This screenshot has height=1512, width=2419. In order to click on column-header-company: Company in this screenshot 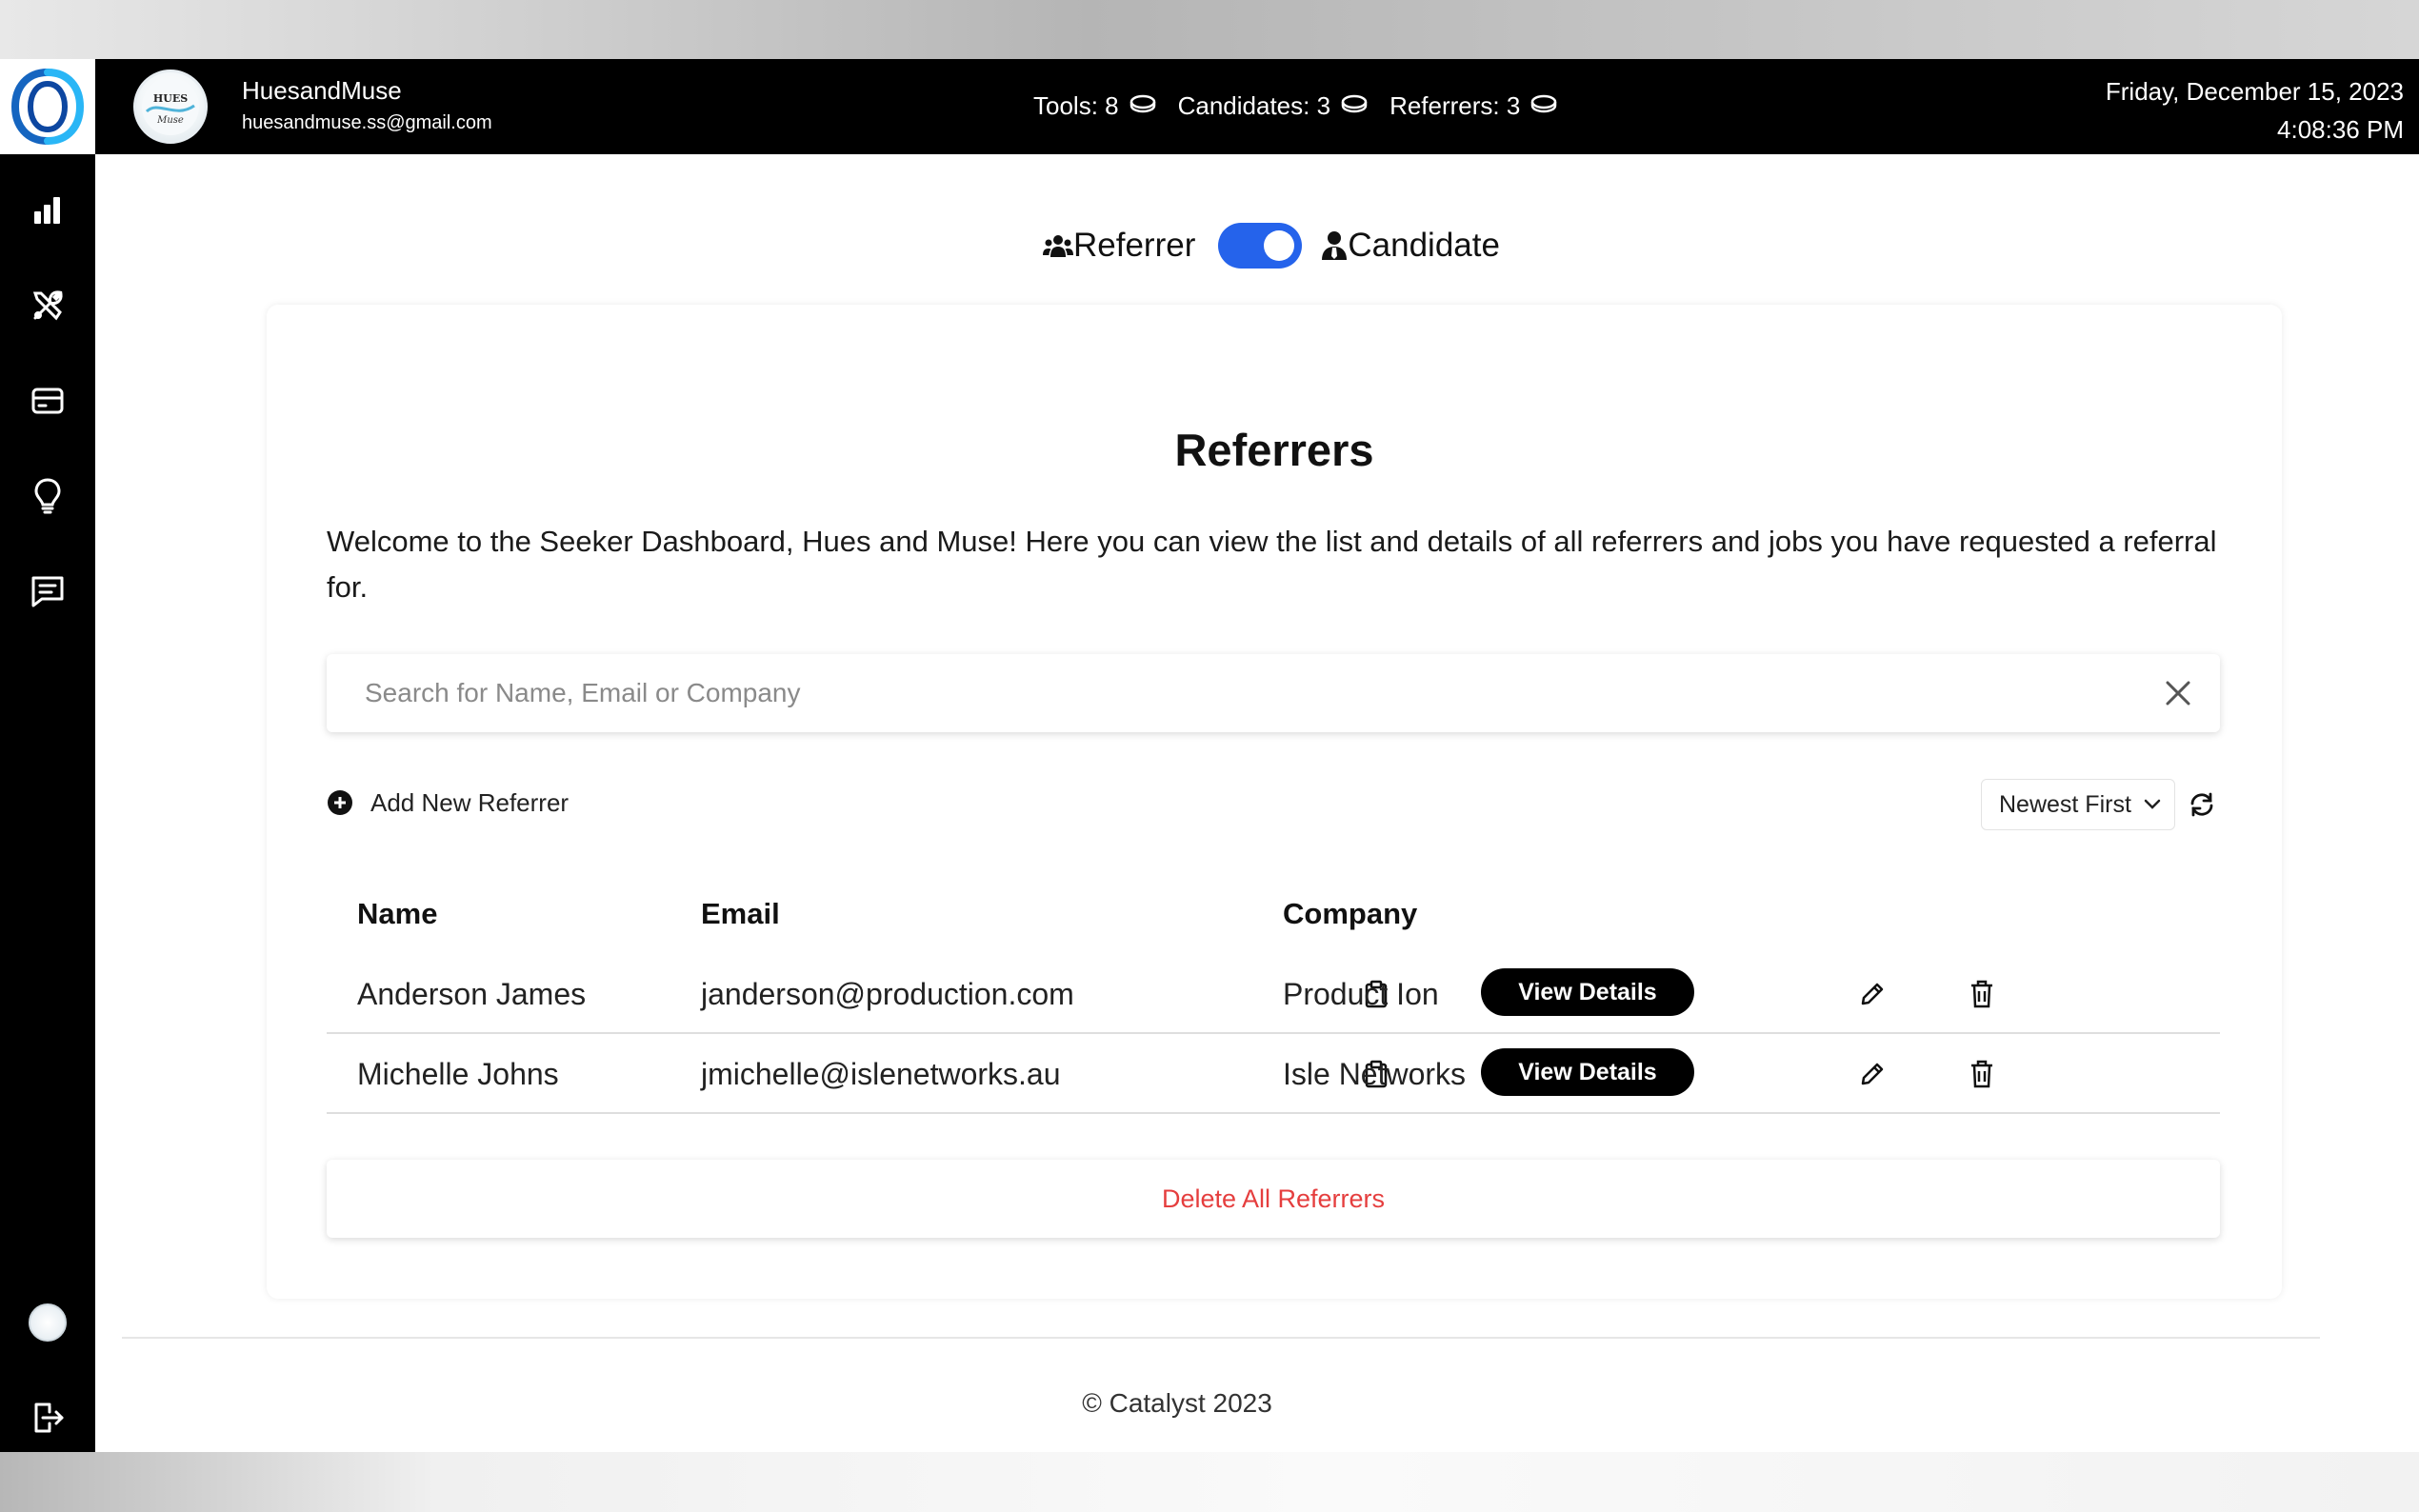, I will do `click(1350, 913)`.